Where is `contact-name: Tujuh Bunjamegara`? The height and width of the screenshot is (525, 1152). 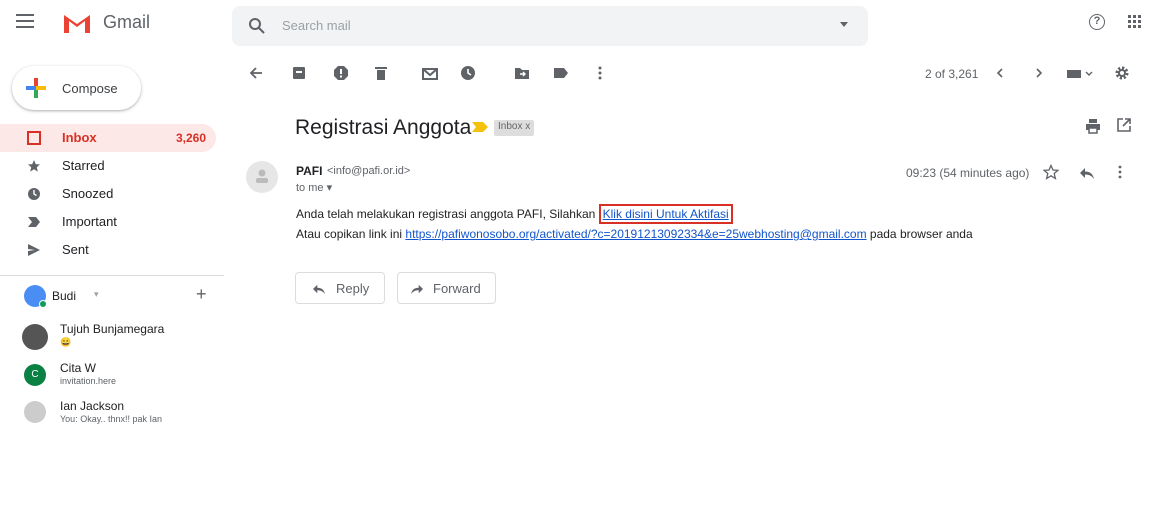
contact-name: Tujuh Bunjamegara is located at coordinates (112, 329).